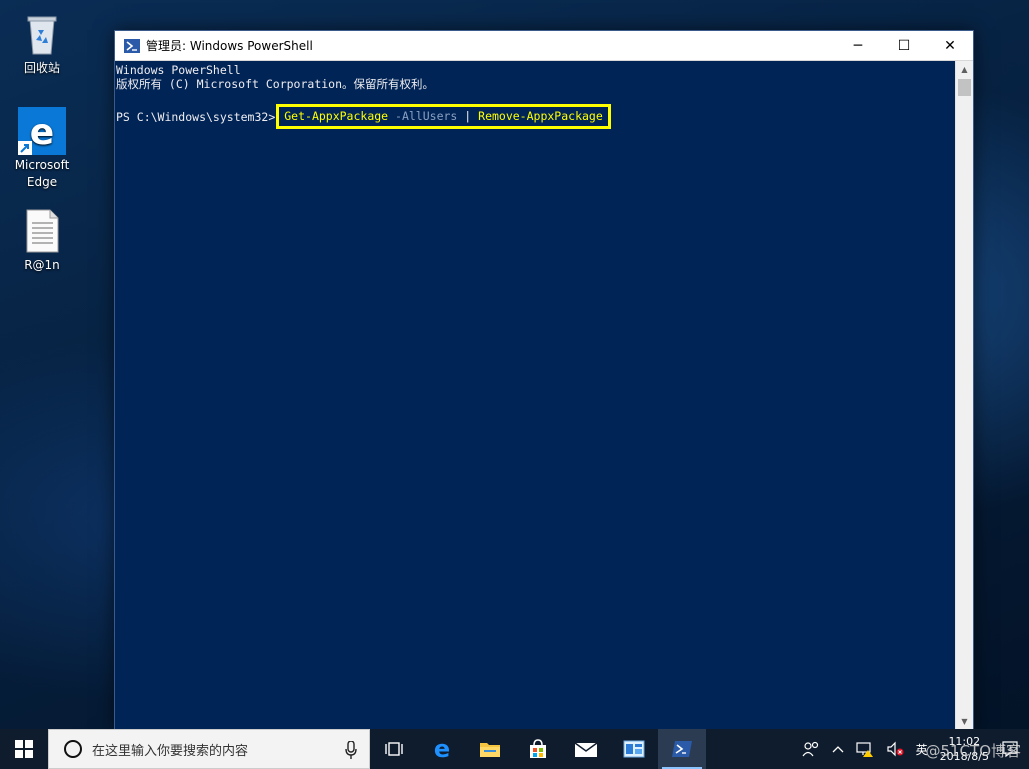  Describe the element at coordinates (838, 749) in the screenshot. I see `show-hidden-icons-chevron-icon` at that location.